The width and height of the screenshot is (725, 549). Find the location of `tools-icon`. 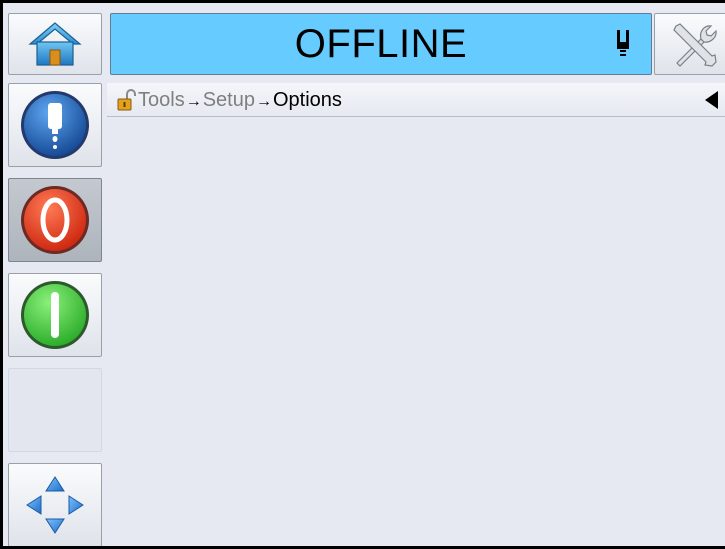

tools-icon is located at coordinates (695, 45).